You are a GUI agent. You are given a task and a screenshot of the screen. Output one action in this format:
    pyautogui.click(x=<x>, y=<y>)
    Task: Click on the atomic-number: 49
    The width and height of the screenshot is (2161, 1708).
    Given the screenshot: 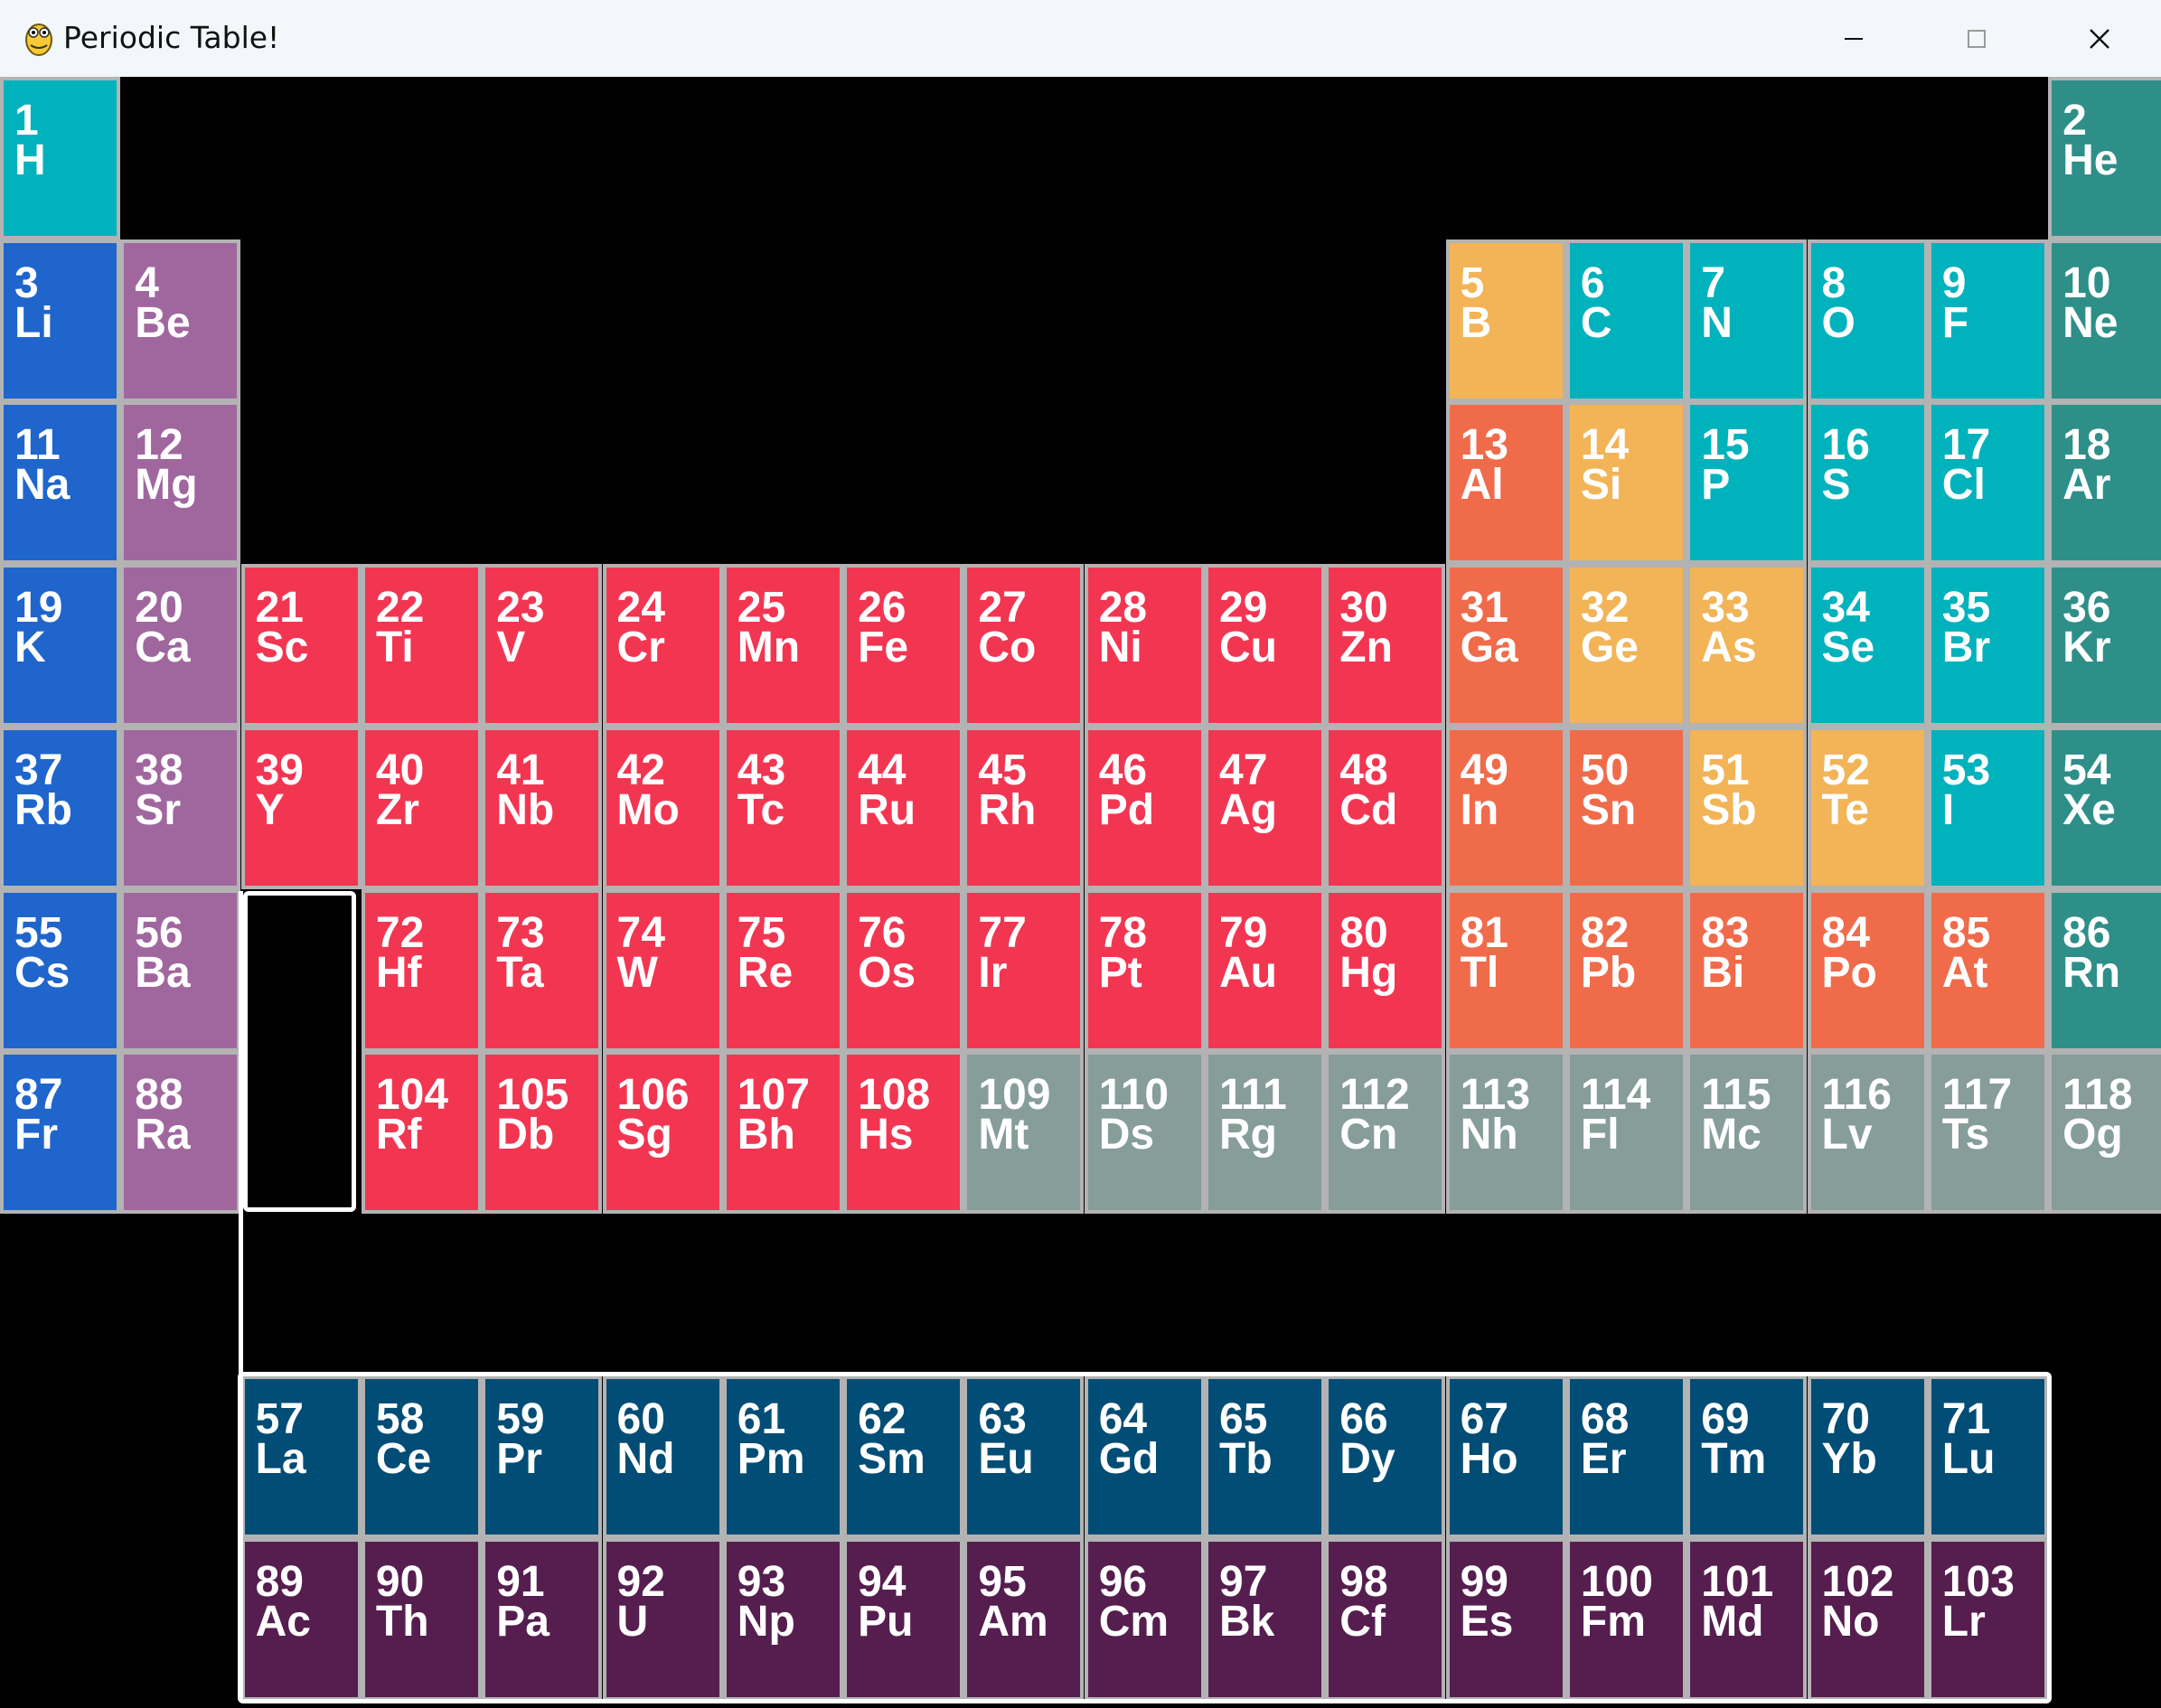 What is the action you would take?
    pyautogui.click(x=1484, y=770)
    